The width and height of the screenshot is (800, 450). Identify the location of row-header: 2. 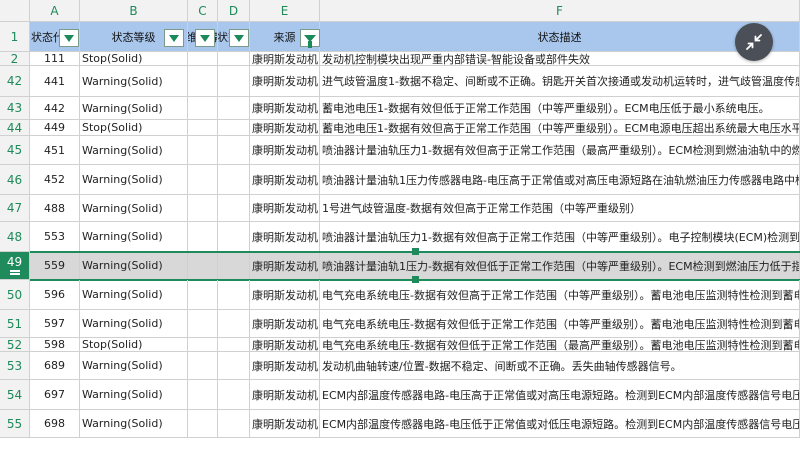
(15, 59).